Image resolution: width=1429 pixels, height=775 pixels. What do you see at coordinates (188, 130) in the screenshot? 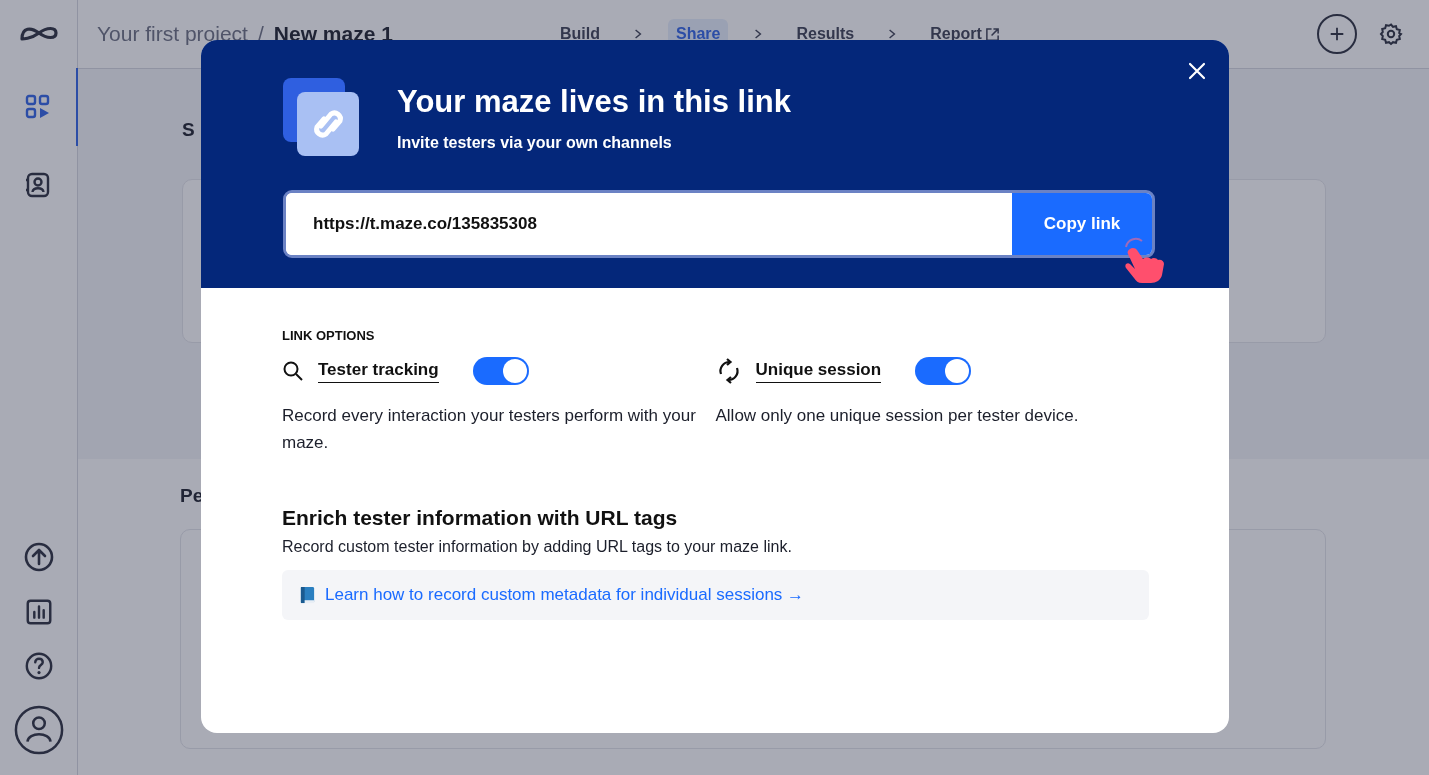
I see `section-heading: S` at bounding box center [188, 130].